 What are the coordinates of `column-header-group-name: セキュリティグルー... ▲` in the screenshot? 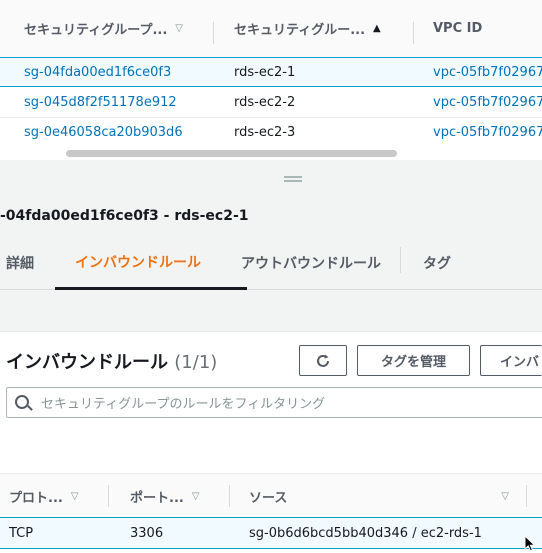 It's located at (307, 28).